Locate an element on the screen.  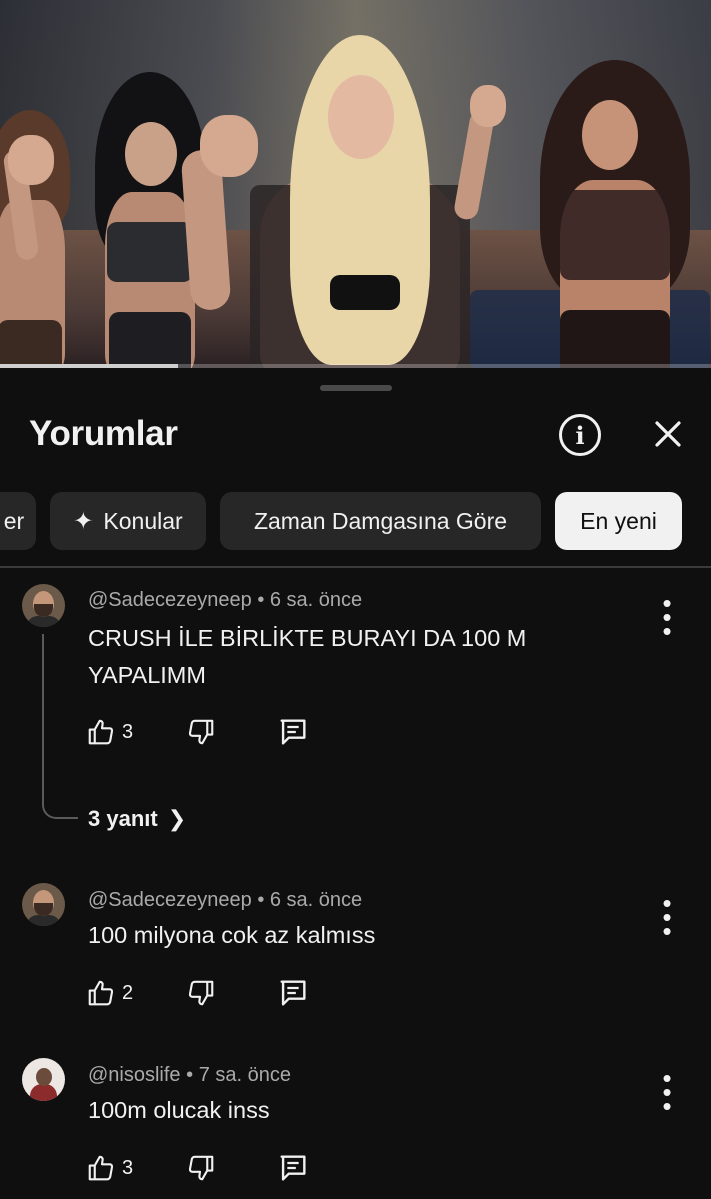
divider is located at coordinates (355, 567).